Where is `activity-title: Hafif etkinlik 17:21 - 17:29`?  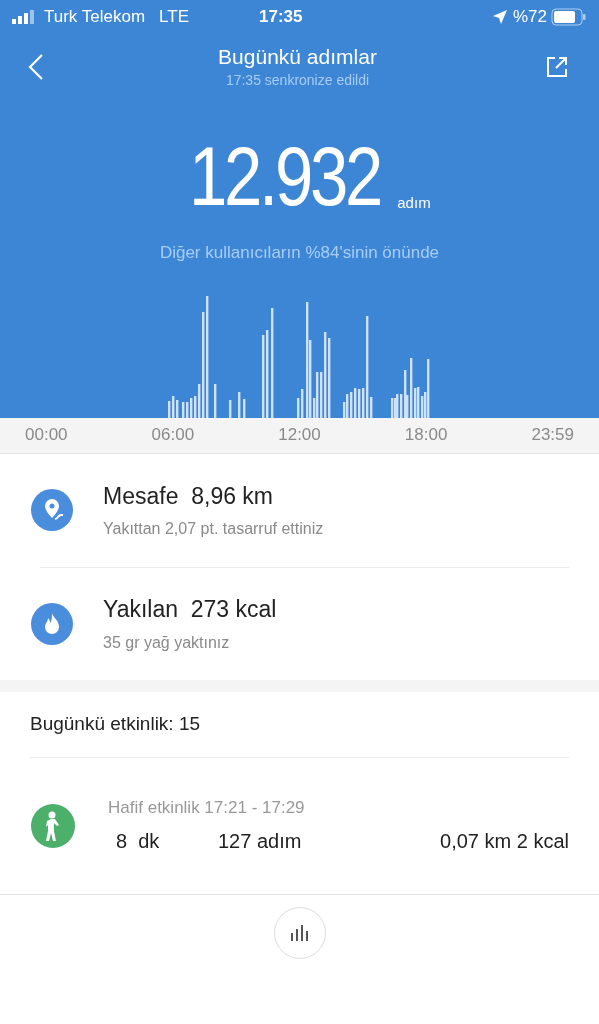 activity-title: Hafif etkinlik 17:21 - 17:29 is located at coordinates (207, 807).